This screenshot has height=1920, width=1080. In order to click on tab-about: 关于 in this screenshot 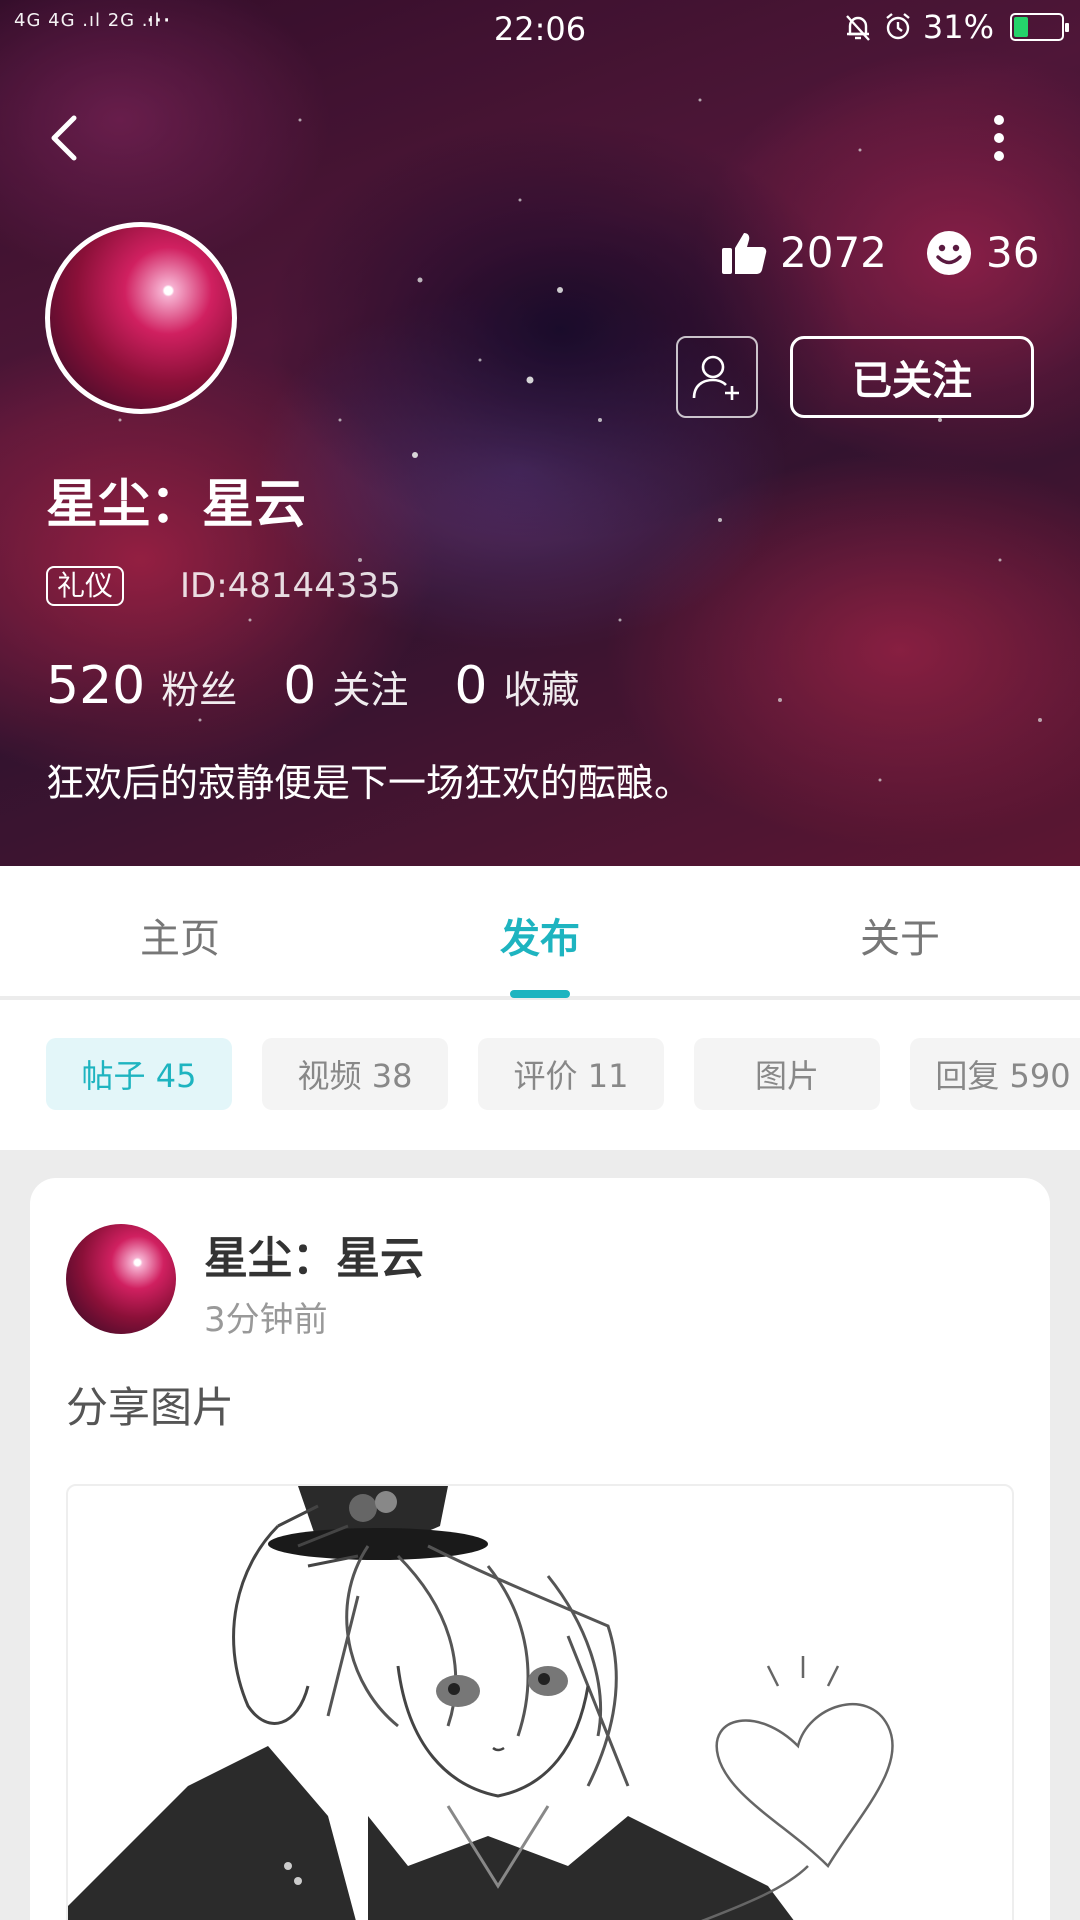, I will do `click(900, 935)`.